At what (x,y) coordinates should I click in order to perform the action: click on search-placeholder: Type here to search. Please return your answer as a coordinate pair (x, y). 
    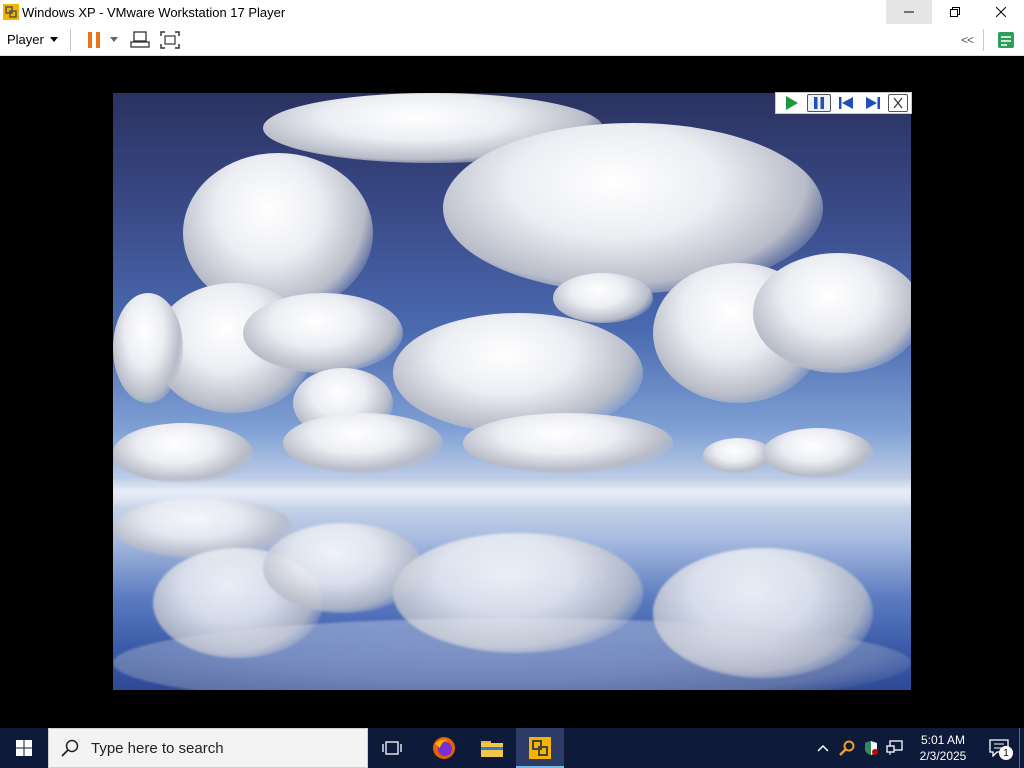
    Looking at the image, I should click on (157, 748).